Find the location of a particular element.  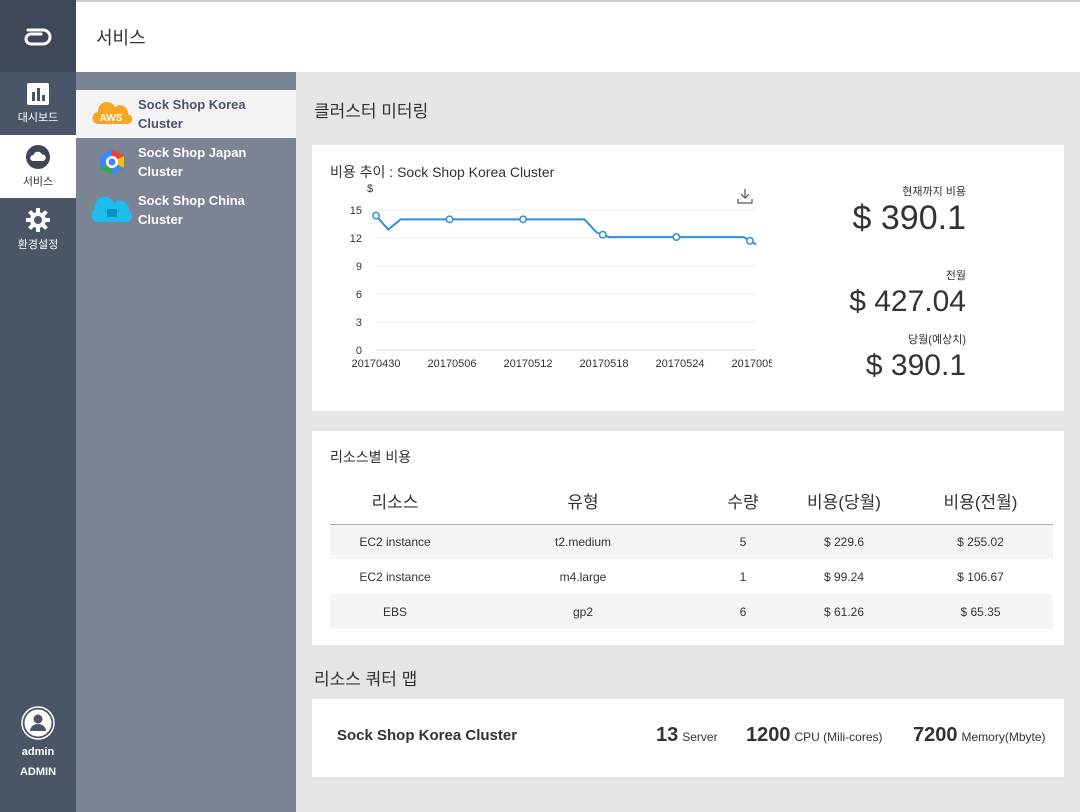

cost-last-month-label: 전월 is located at coordinates (955, 276).